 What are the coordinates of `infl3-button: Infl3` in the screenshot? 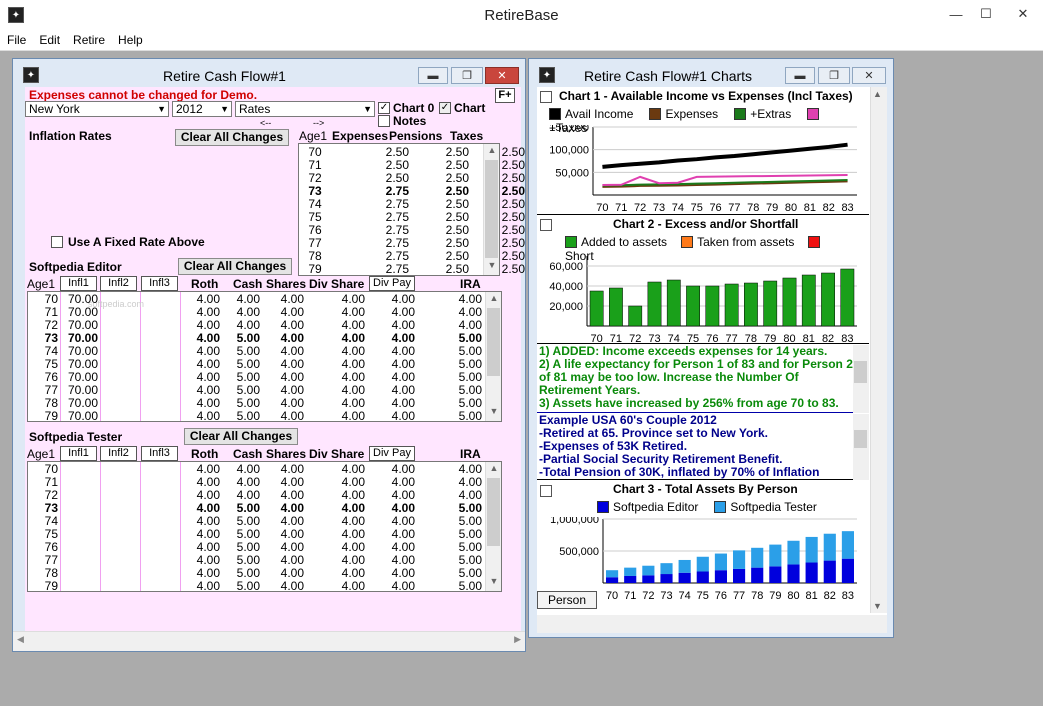 It's located at (159, 453).